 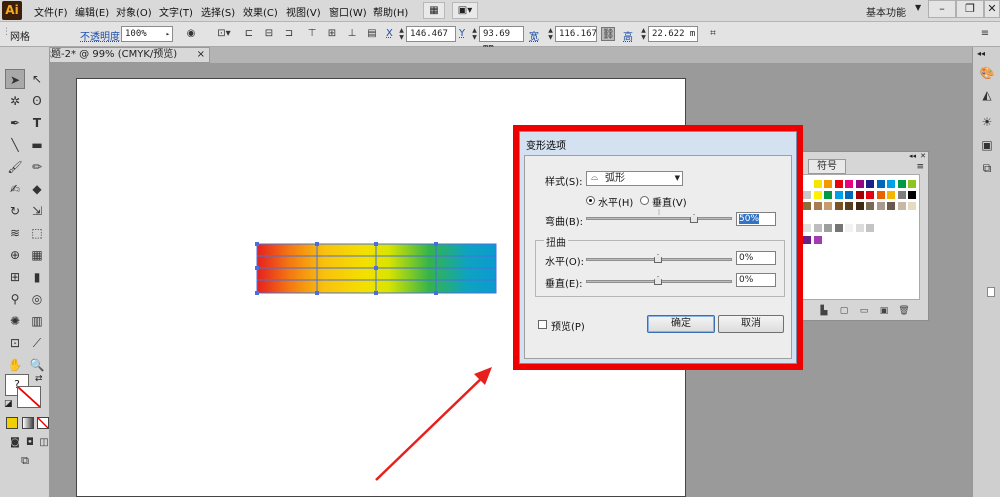 What do you see at coordinates (372, 34) in the screenshot?
I see `transform-panel-icon: ▤` at bounding box center [372, 34].